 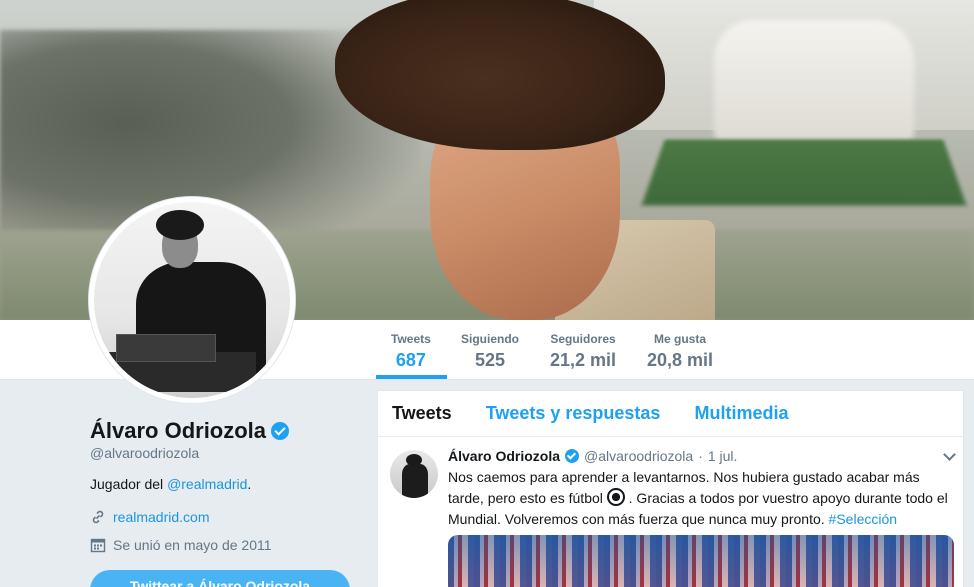 I want to click on stat-value: 525, so click(x=490, y=360).